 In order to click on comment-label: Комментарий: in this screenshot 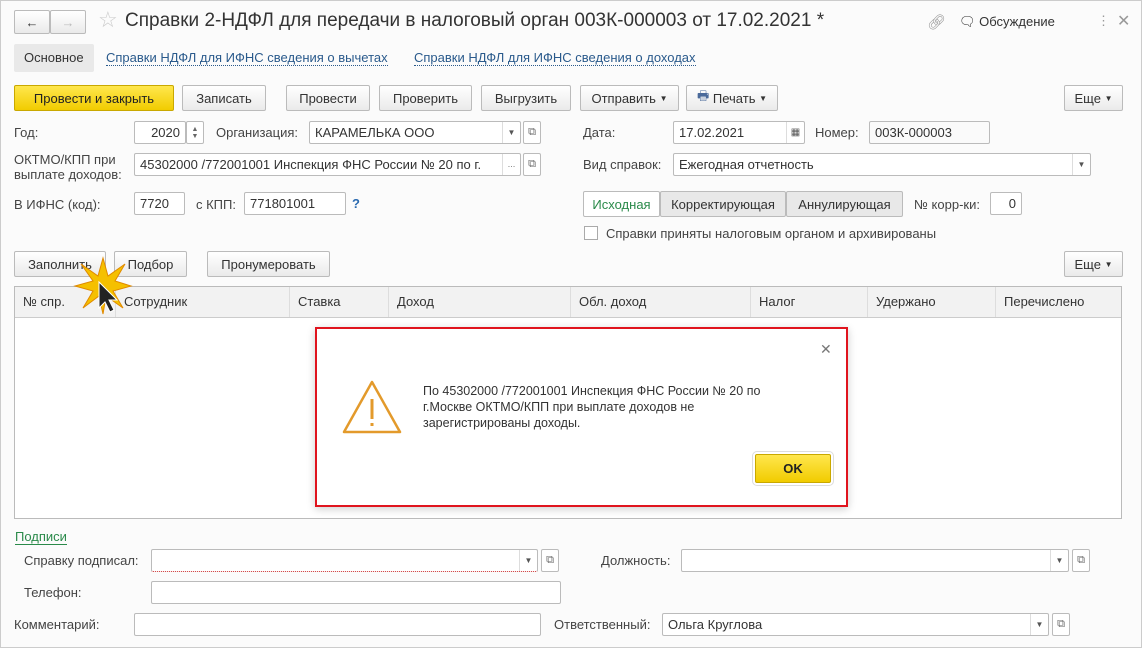, I will do `click(57, 624)`.